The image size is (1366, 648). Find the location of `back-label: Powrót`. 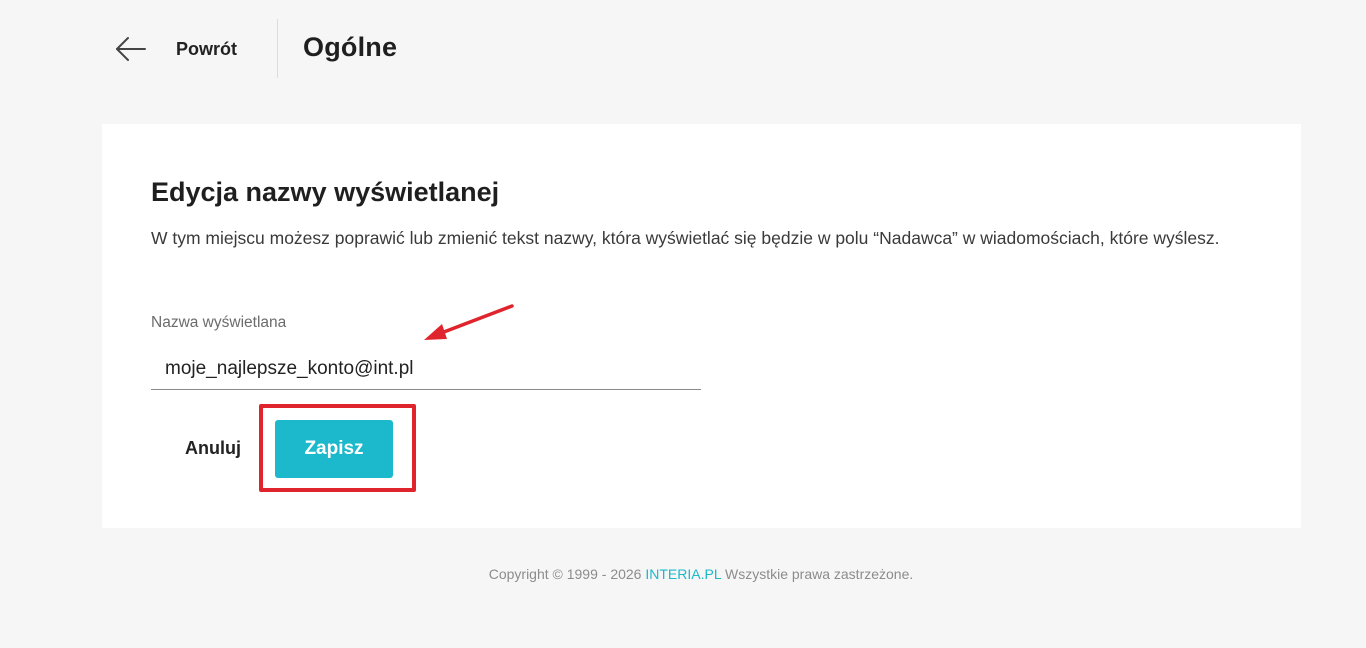

back-label: Powrót is located at coordinates (206, 48).